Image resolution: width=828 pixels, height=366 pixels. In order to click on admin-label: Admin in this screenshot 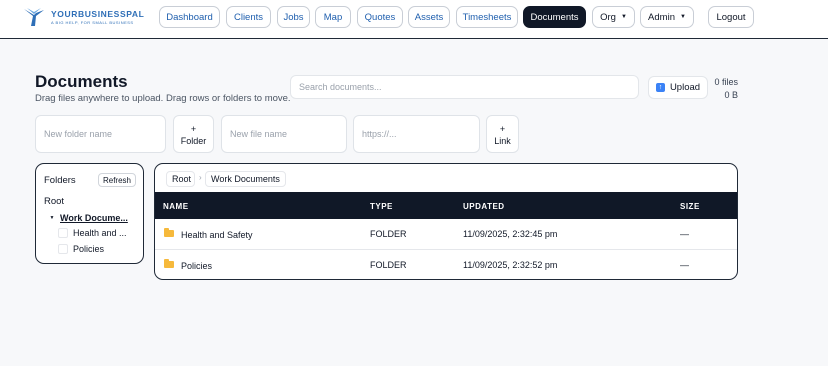, I will do `click(661, 17)`.